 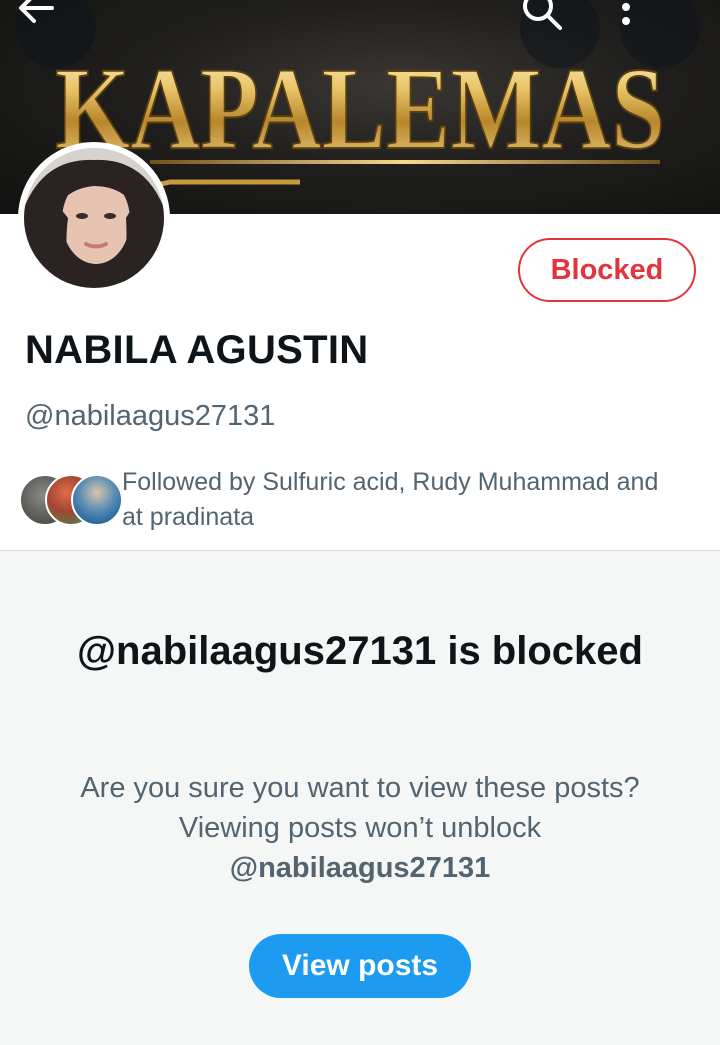 What do you see at coordinates (360, 651) in the screenshot?
I see `blocked-notice-title: @nabilaagus27131 is blocked` at bounding box center [360, 651].